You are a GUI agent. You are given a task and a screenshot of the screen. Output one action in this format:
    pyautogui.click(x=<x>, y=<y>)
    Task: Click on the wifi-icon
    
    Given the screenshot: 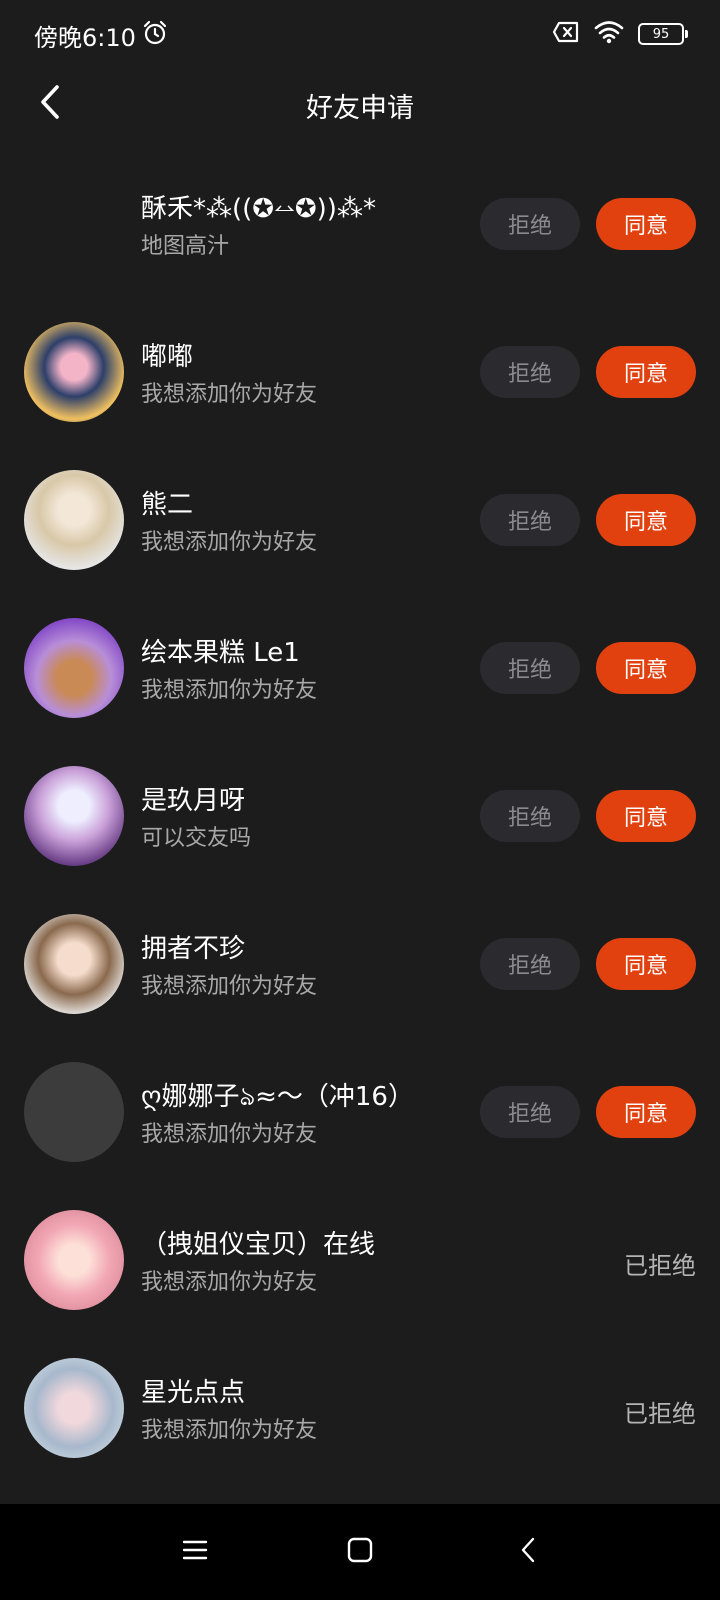 What is the action you would take?
    pyautogui.click(x=609, y=34)
    